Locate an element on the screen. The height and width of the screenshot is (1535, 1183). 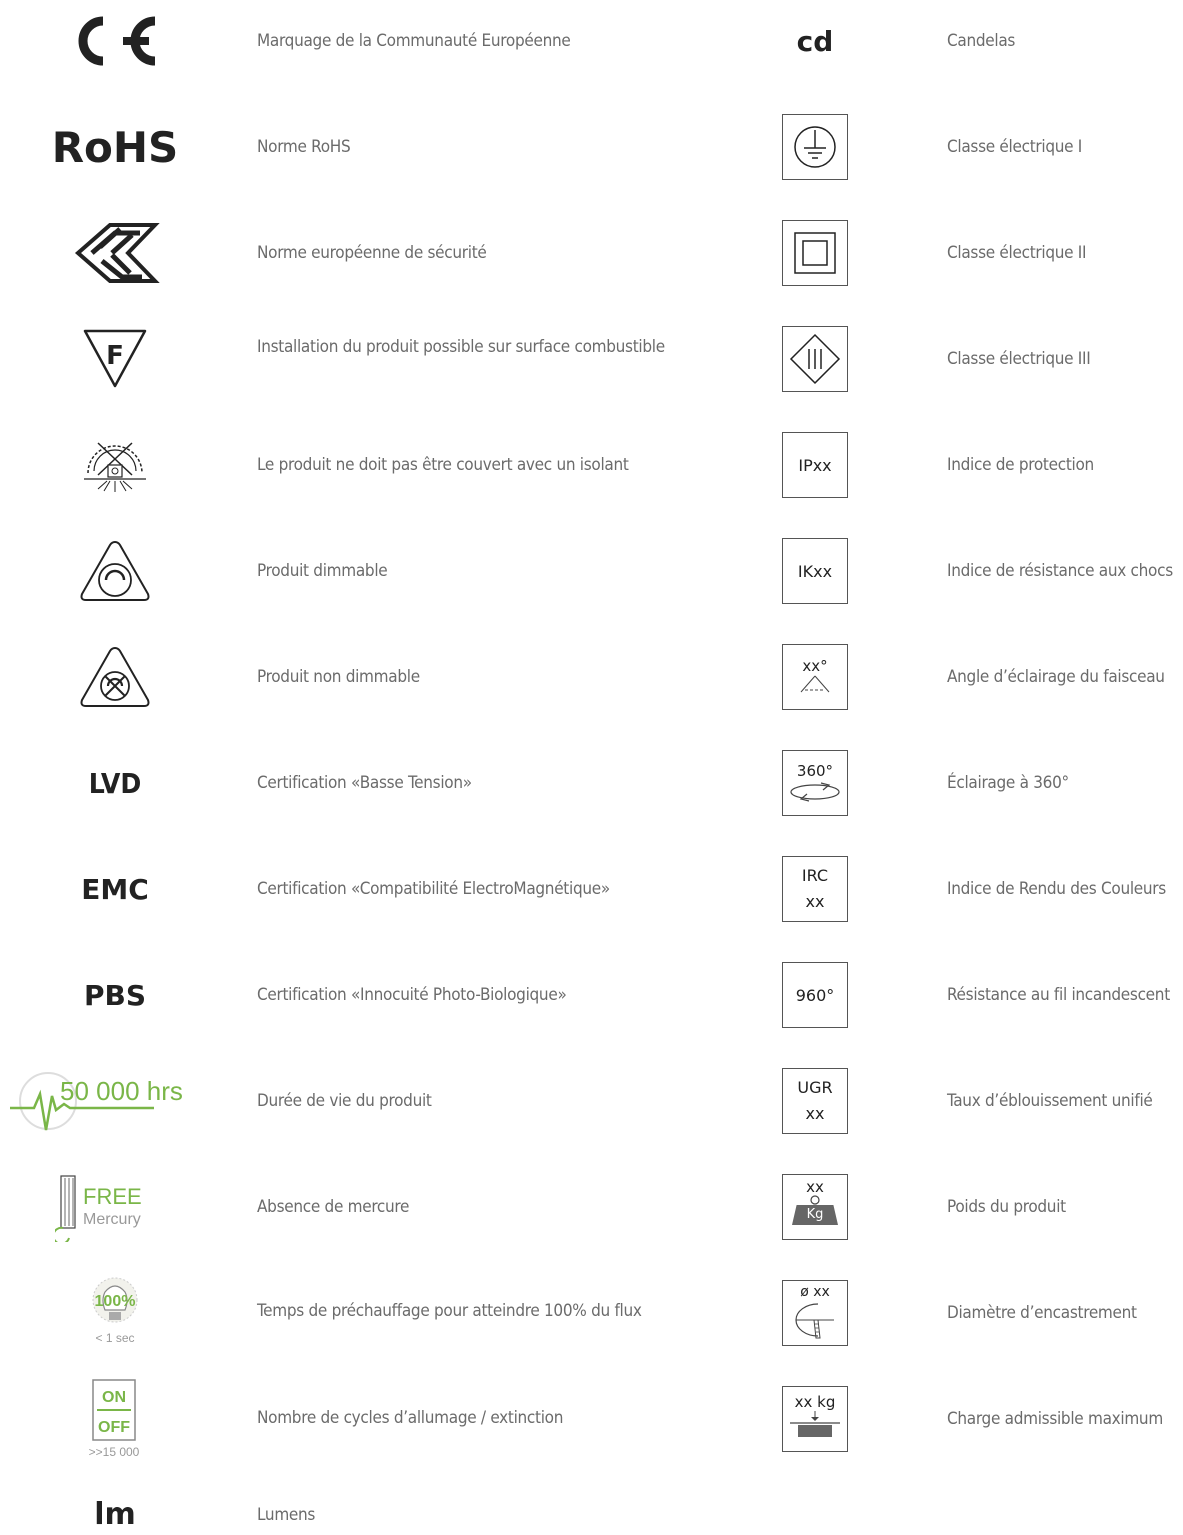
lifetime-icon: 50 000 hrs is located at coordinates (114, 1101).